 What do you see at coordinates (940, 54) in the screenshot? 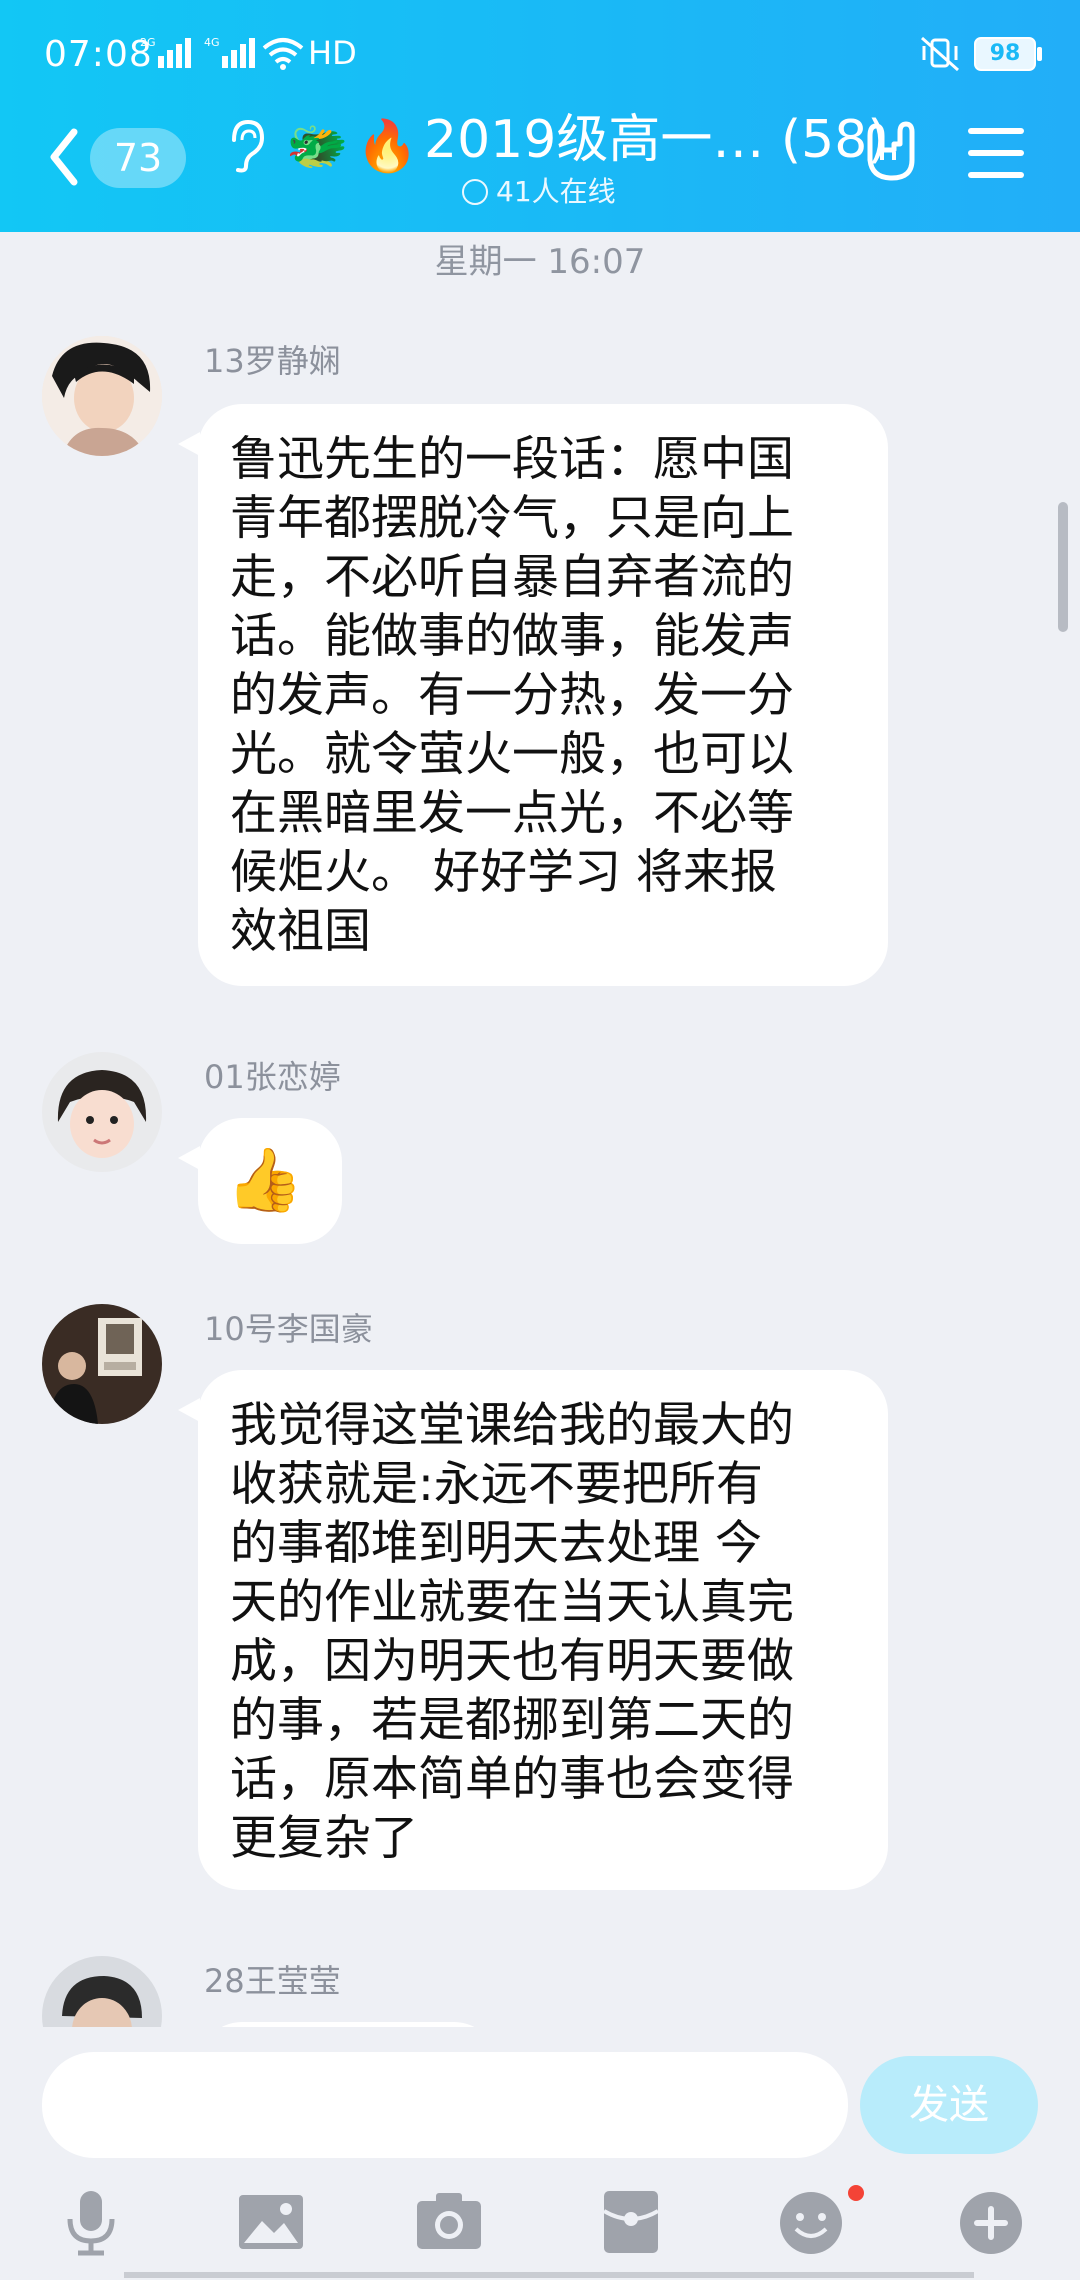
I see `vibrate-mute-icon` at bounding box center [940, 54].